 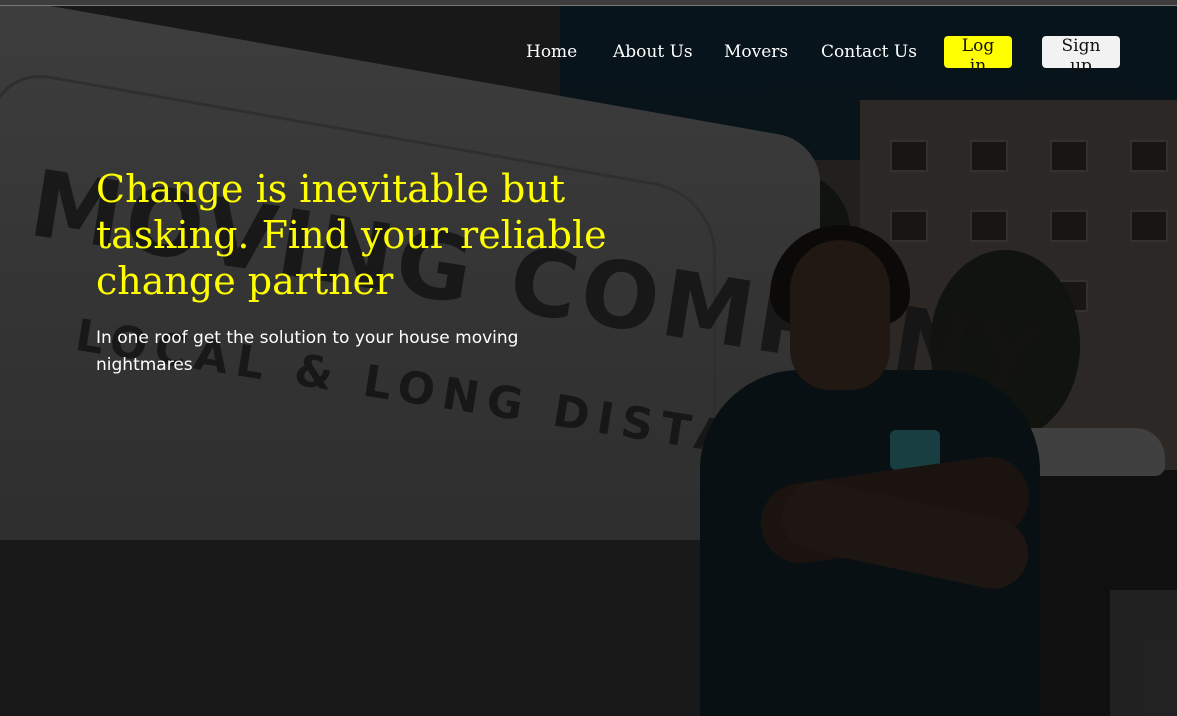 What do you see at coordinates (756, 52) in the screenshot?
I see `nav-movers-link: Movers` at bounding box center [756, 52].